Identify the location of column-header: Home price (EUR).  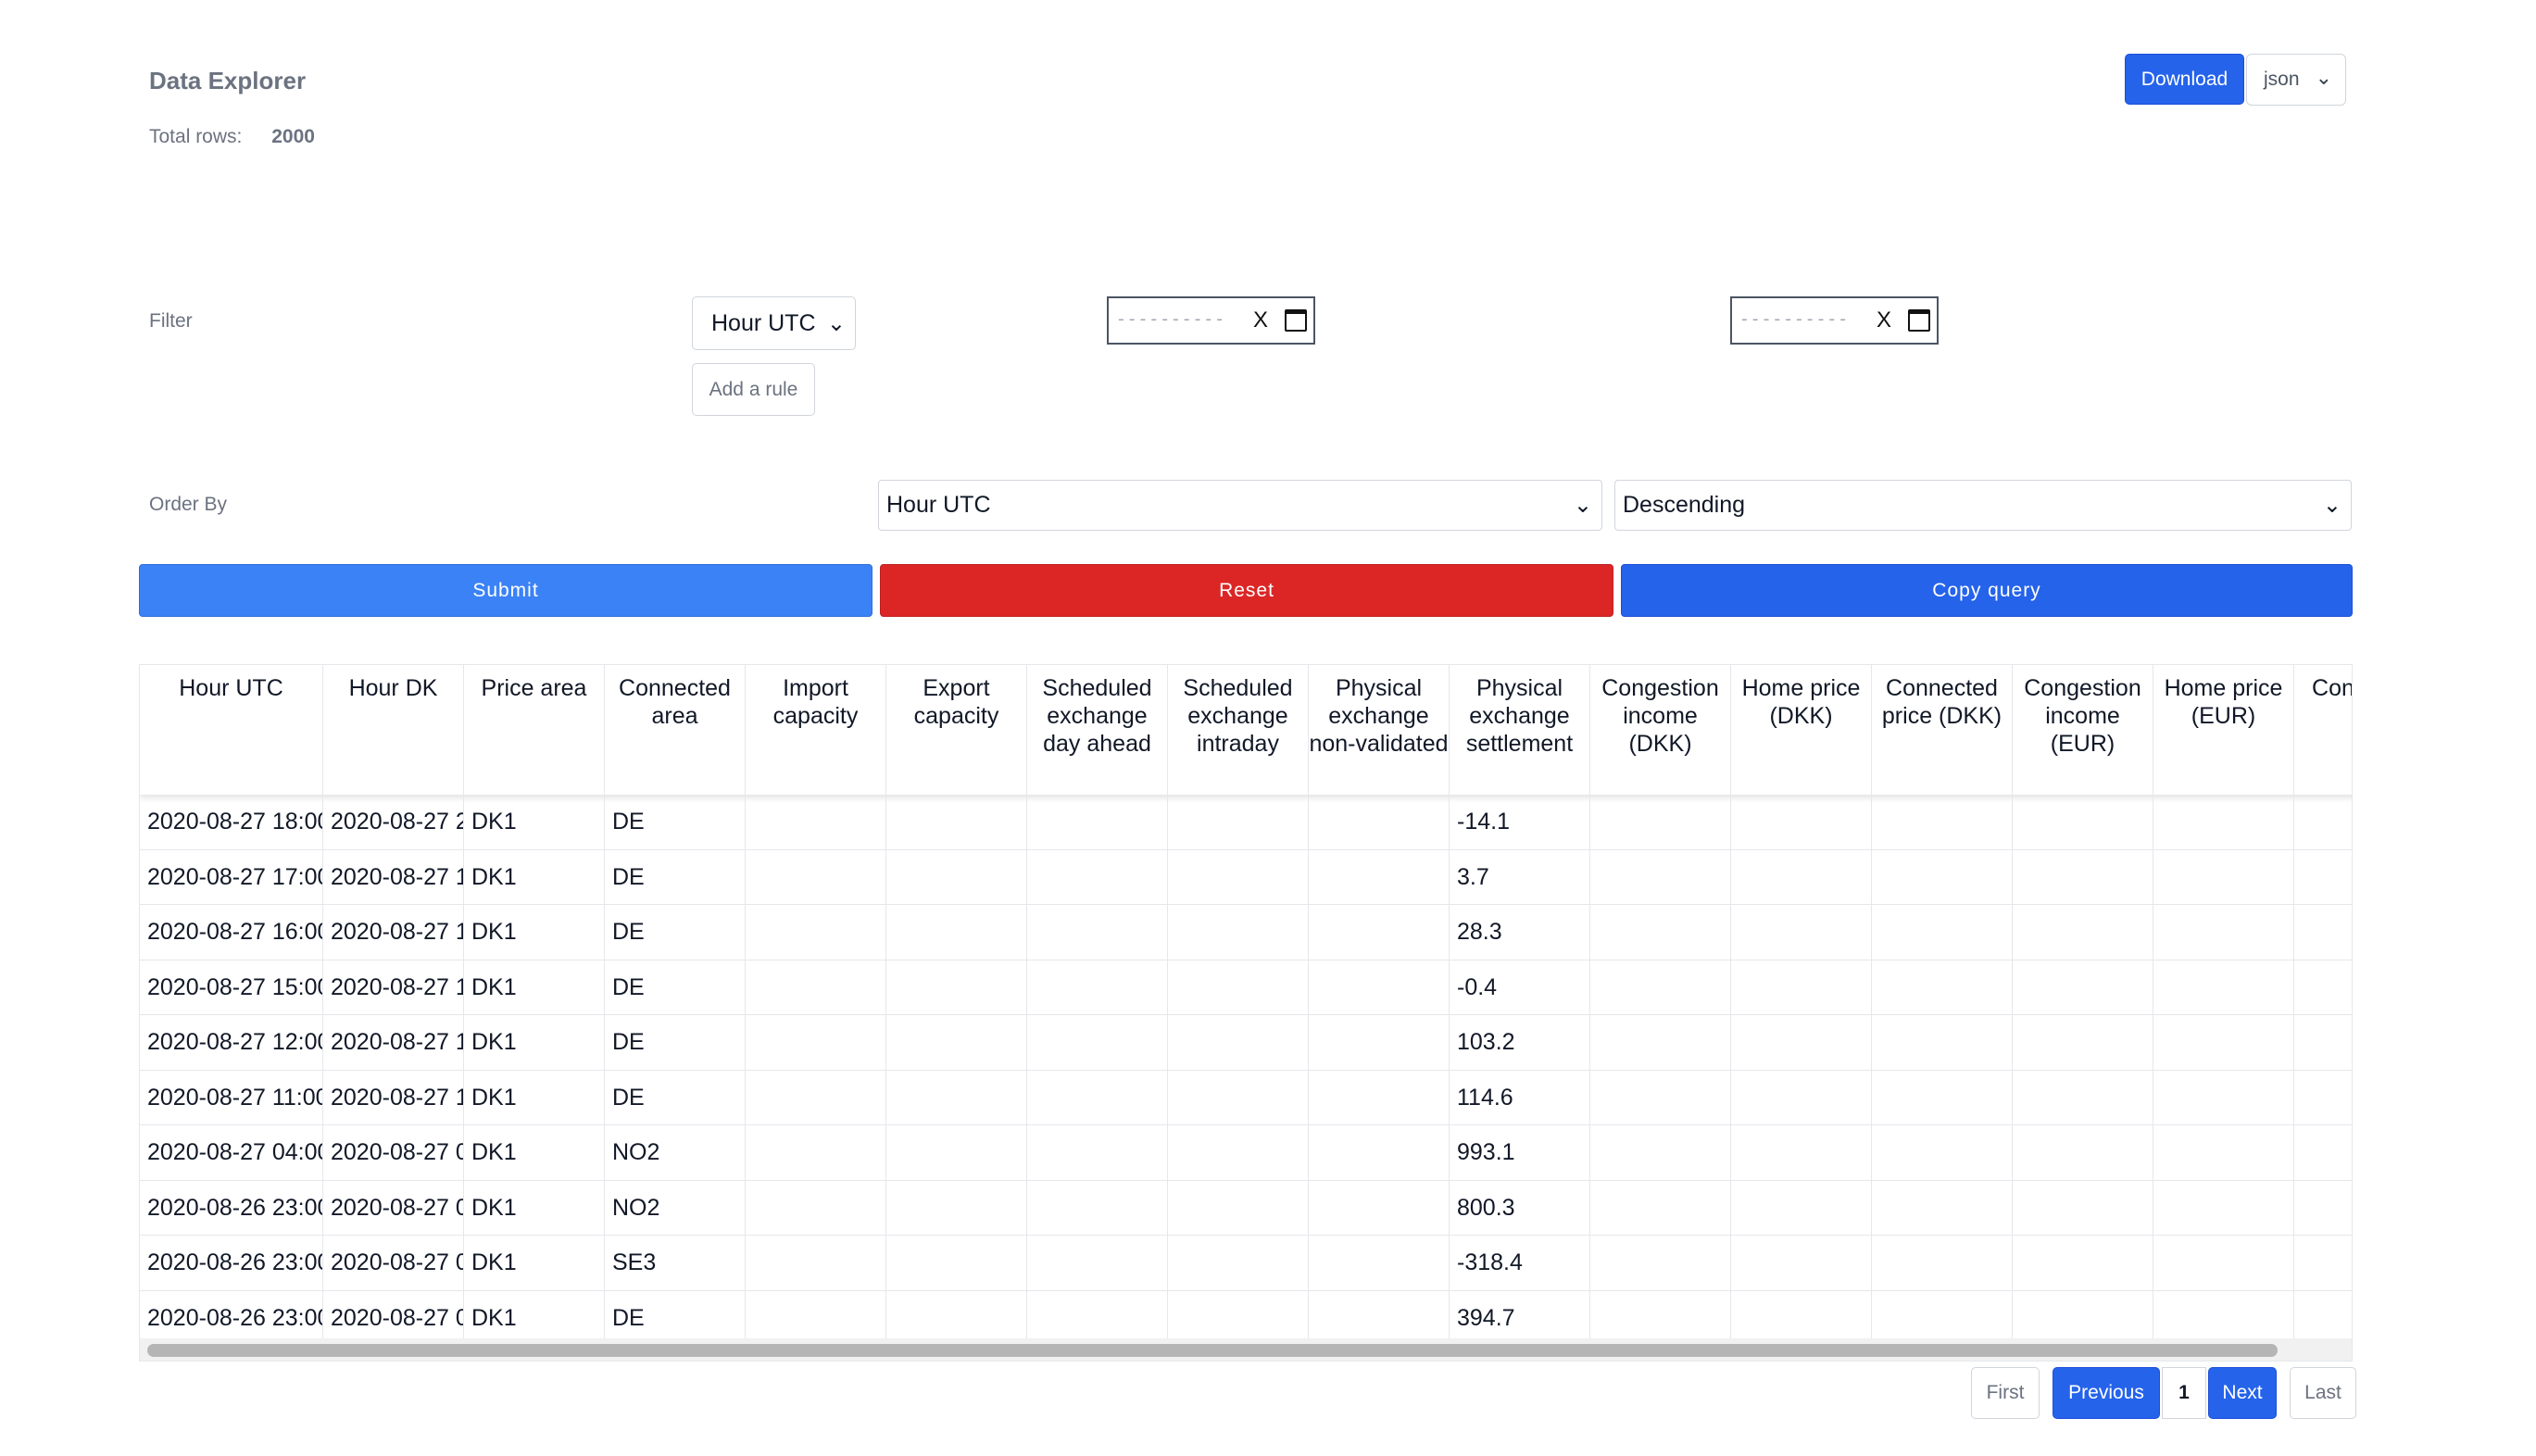
(2223, 730).